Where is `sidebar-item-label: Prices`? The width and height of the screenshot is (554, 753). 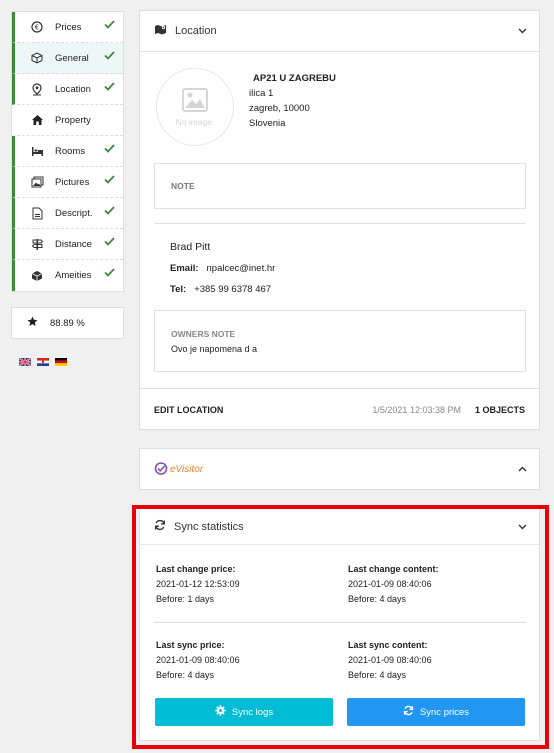
sidebar-item-label: Prices is located at coordinates (68, 27).